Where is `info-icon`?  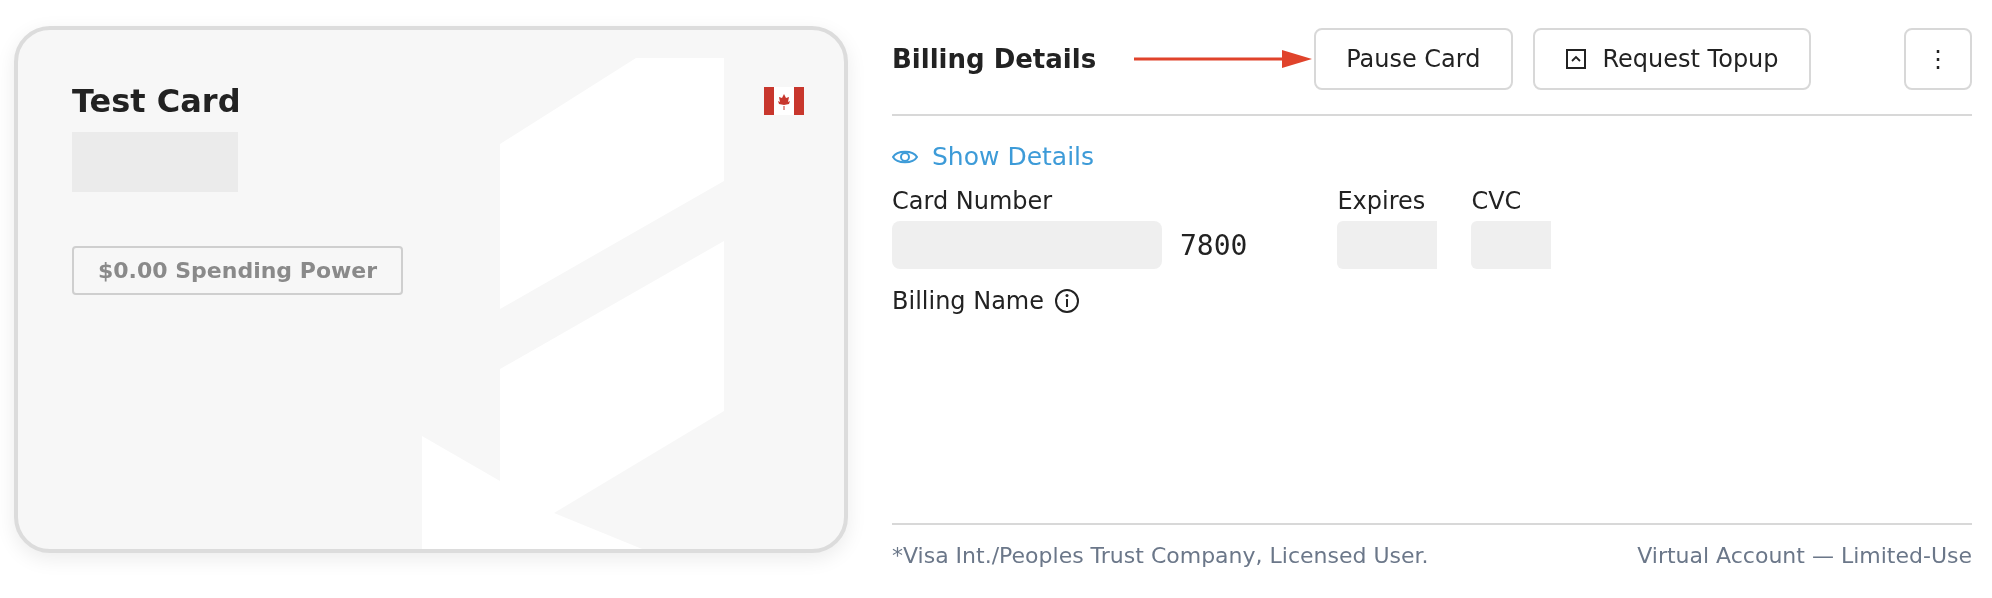 info-icon is located at coordinates (1067, 301).